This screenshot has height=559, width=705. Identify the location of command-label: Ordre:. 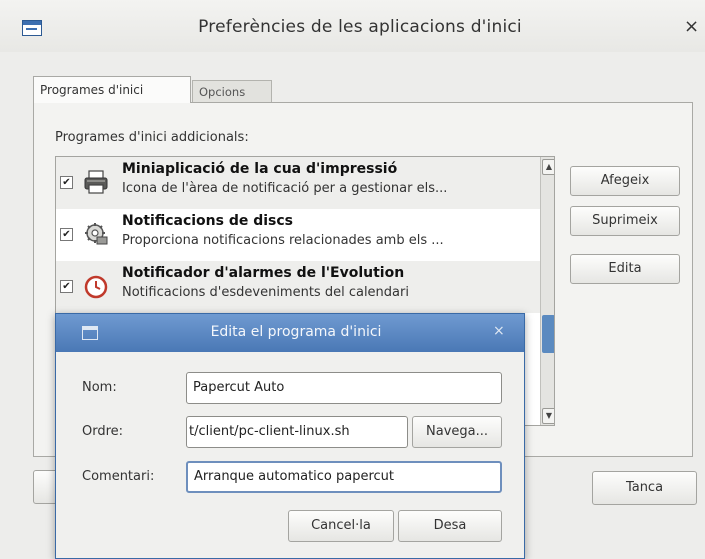
(103, 431).